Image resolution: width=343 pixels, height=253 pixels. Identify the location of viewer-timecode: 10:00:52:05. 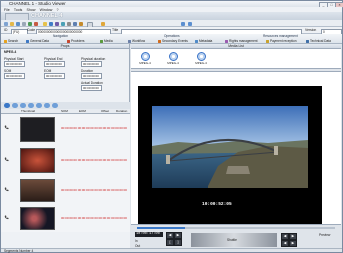
(217, 204).